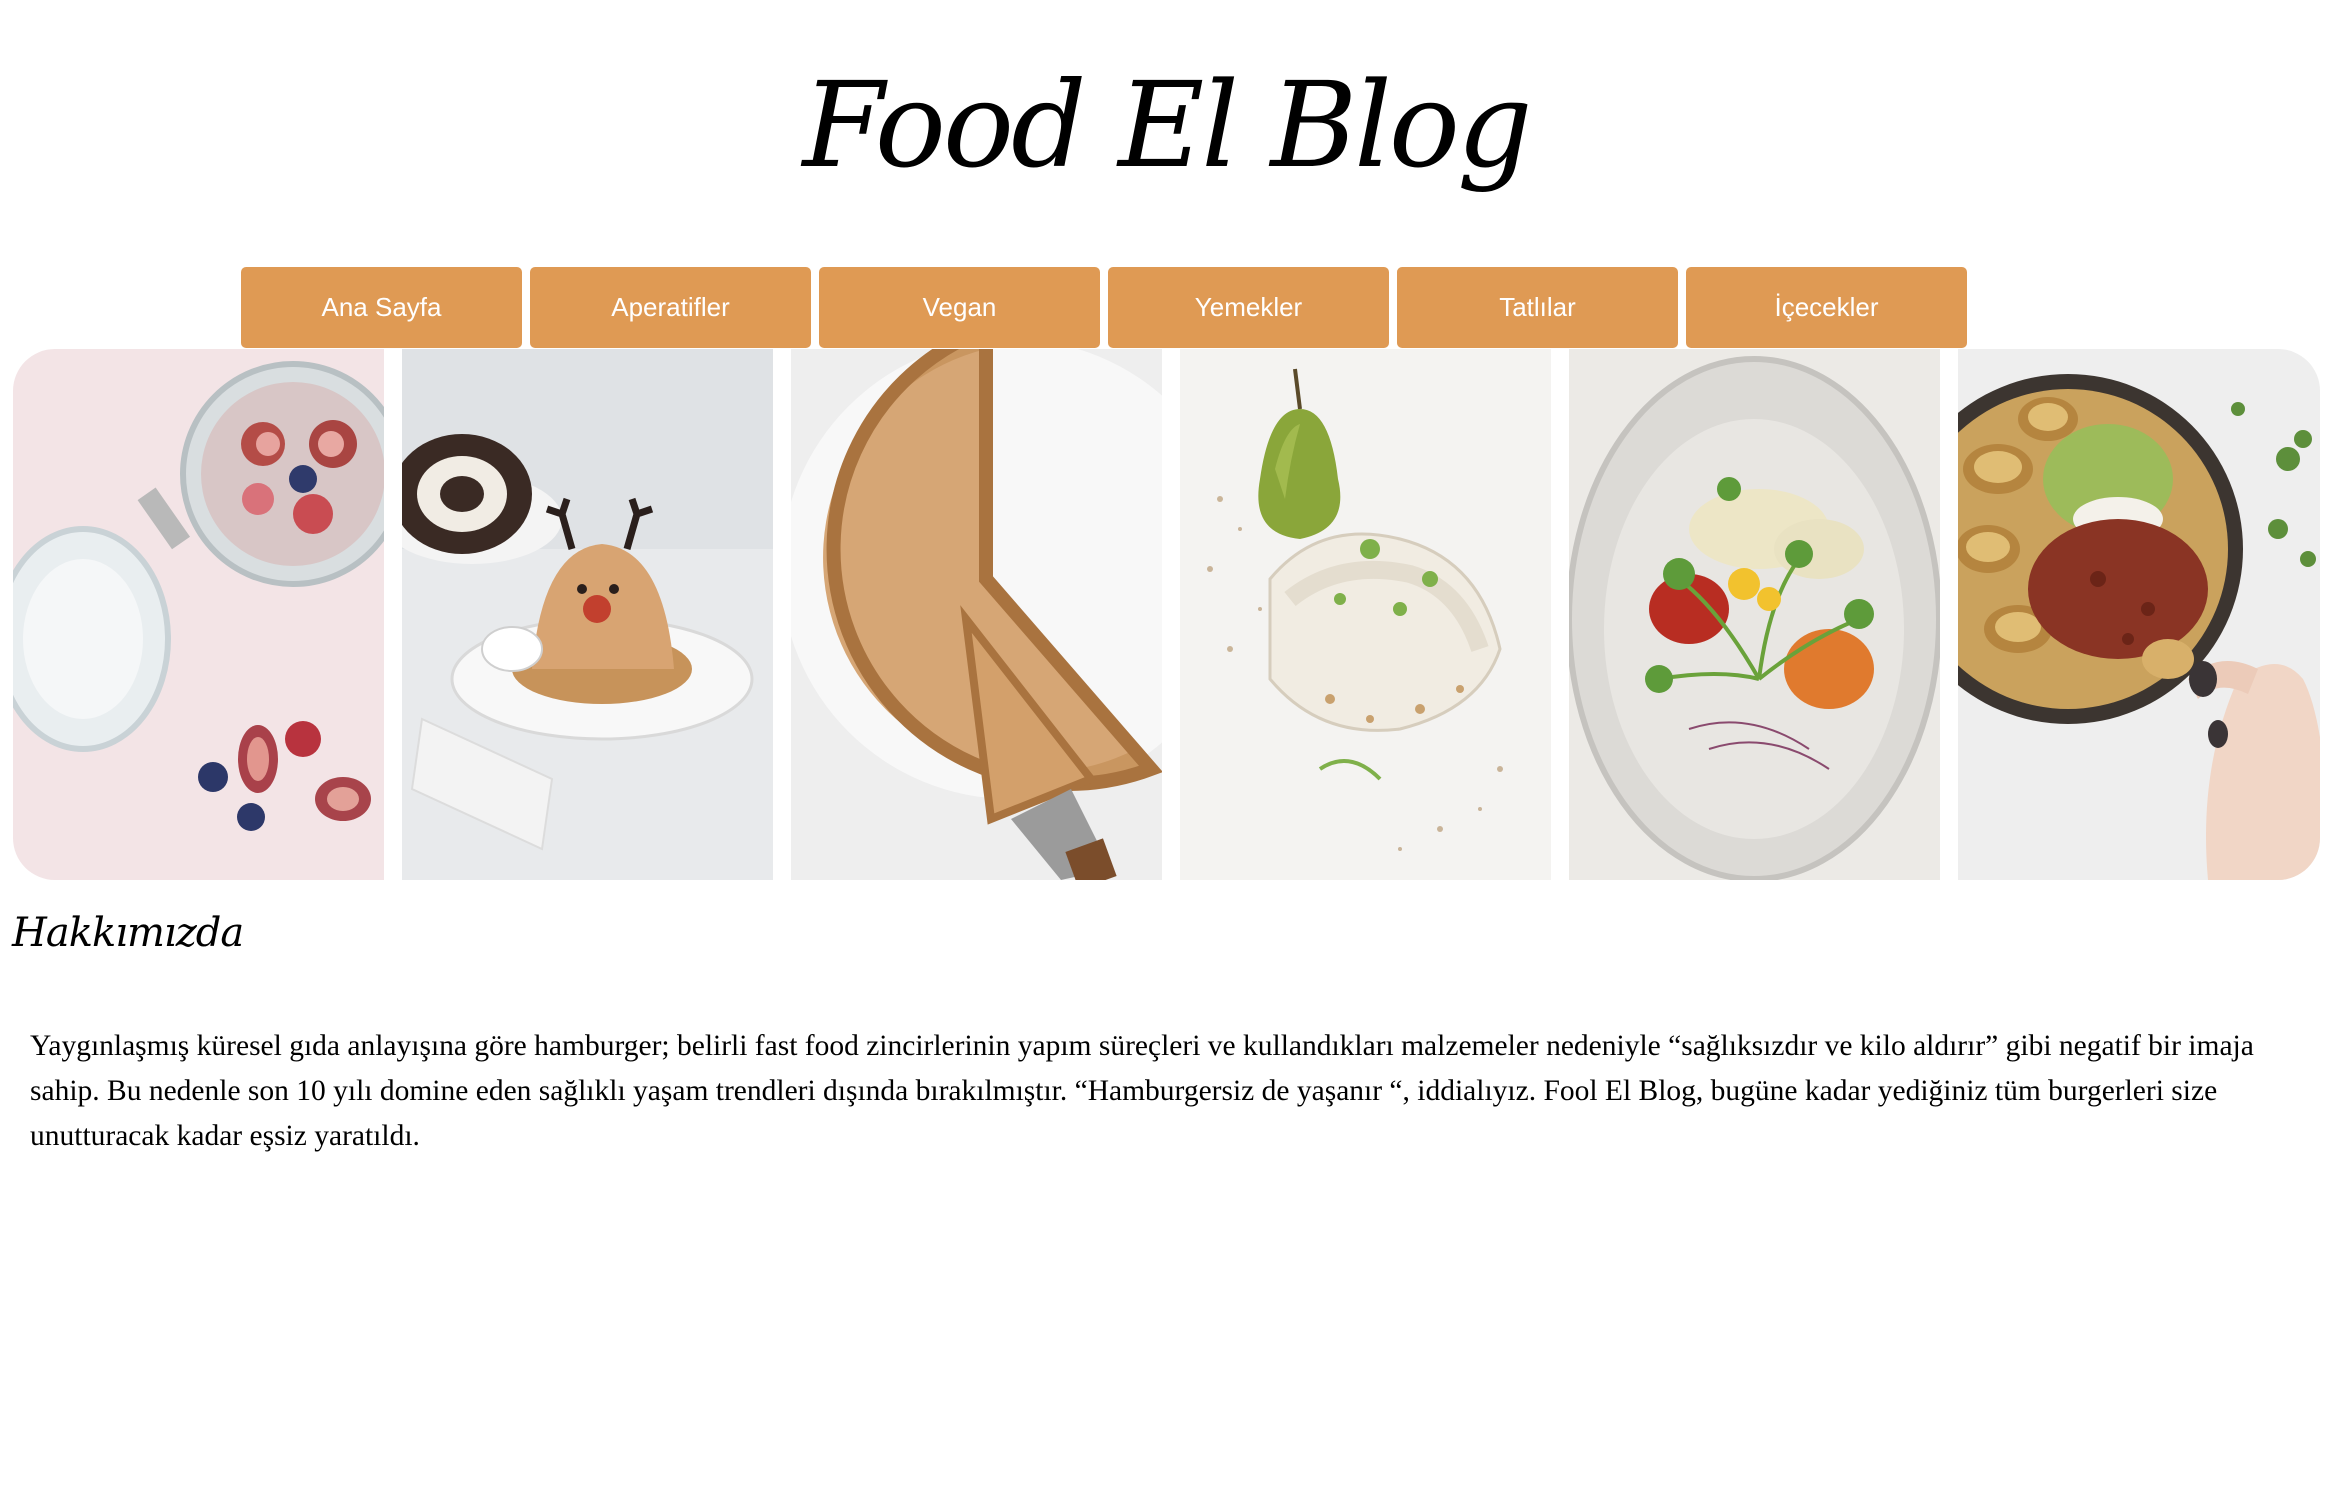 The width and height of the screenshot is (2332, 1502). What do you see at coordinates (128, 933) in the screenshot?
I see `about-heading: Hakkımızda` at bounding box center [128, 933].